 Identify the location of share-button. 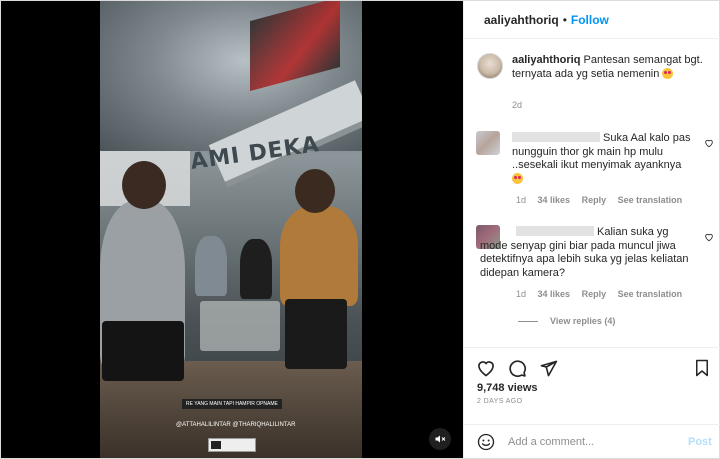
(548, 368).